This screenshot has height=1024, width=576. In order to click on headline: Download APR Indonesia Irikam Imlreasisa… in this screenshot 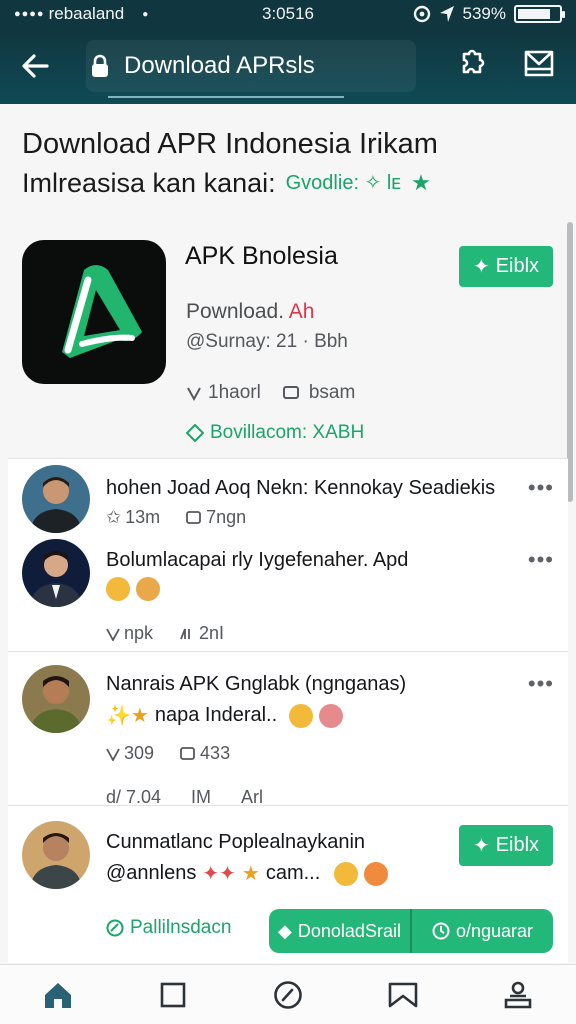, I will do `click(292, 163)`.